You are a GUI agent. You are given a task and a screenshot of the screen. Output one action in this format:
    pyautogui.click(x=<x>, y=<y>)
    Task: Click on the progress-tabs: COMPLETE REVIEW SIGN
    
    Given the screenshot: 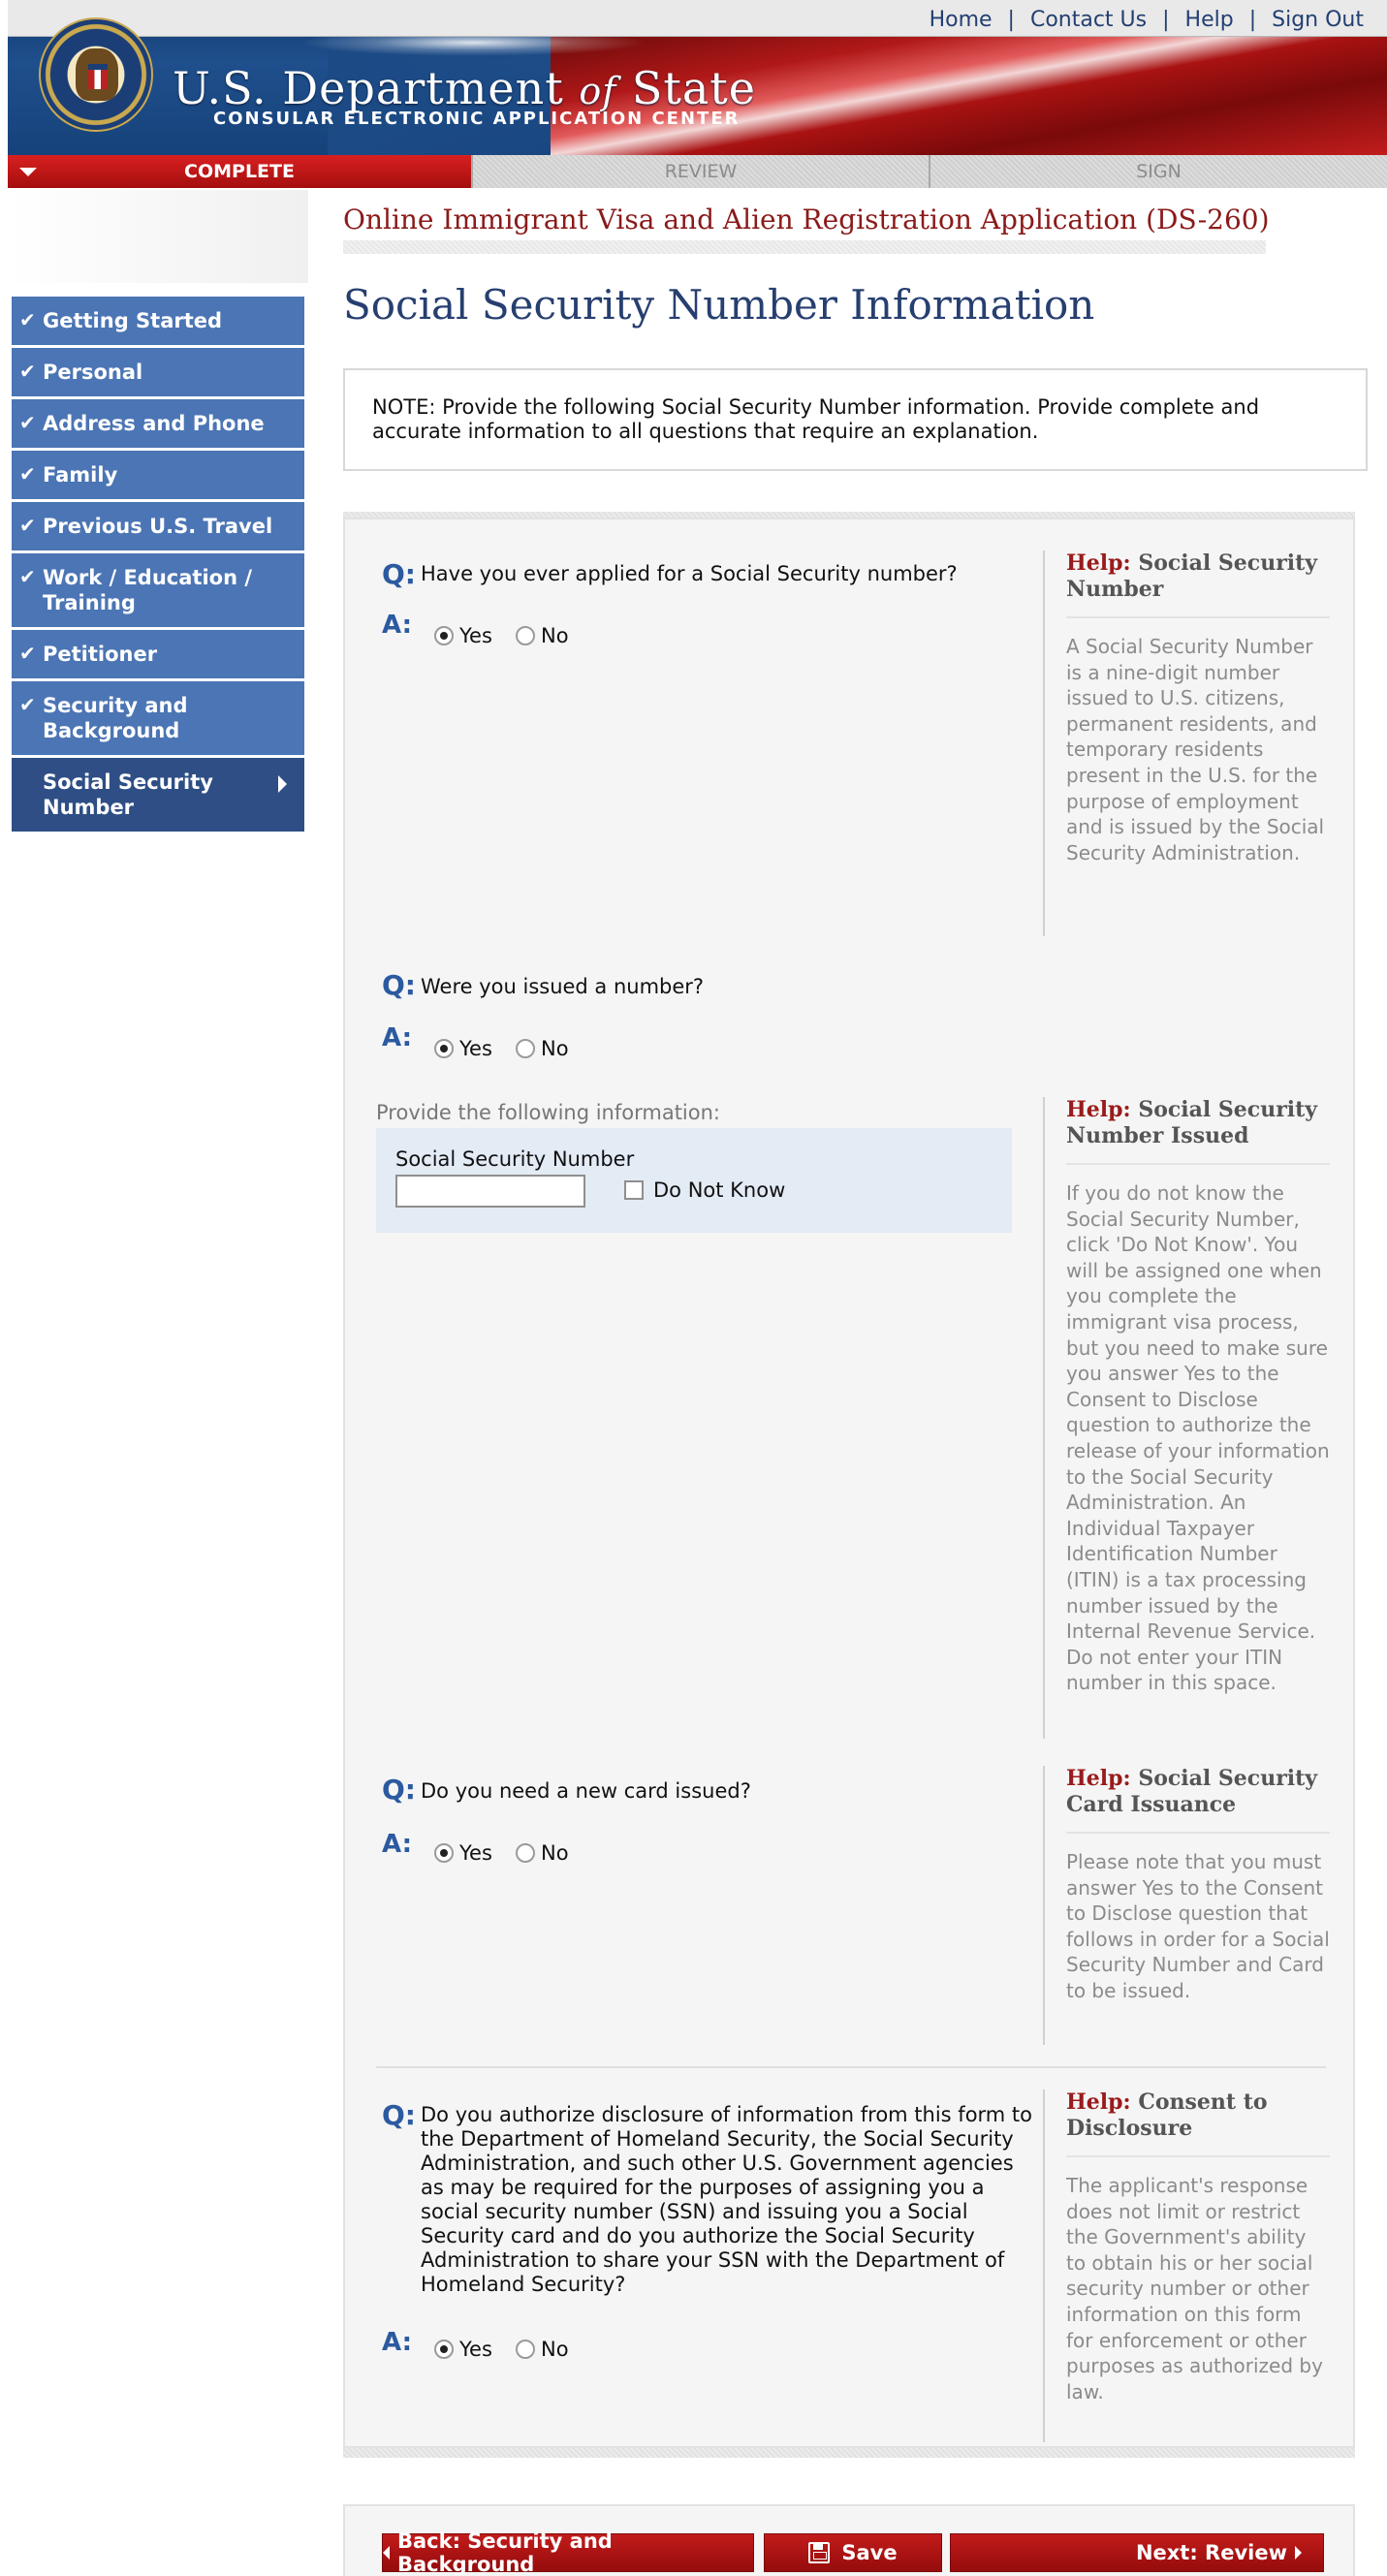 What is the action you would take?
    pyautogui.click(x=697, y=171)
    